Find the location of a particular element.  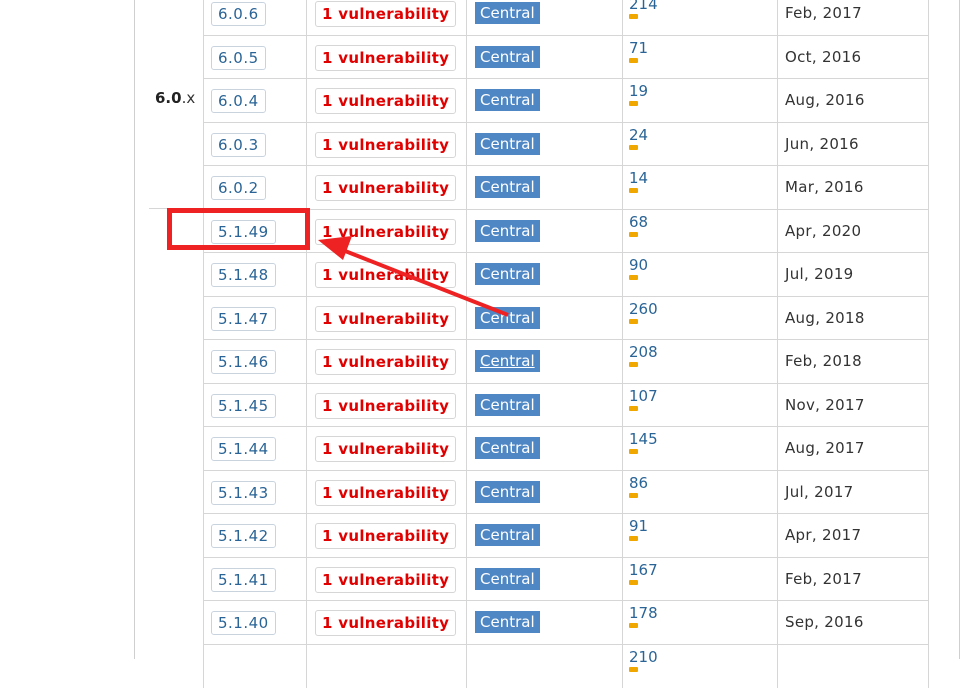

usages-link: 208 is located at coordinates (643, 352).